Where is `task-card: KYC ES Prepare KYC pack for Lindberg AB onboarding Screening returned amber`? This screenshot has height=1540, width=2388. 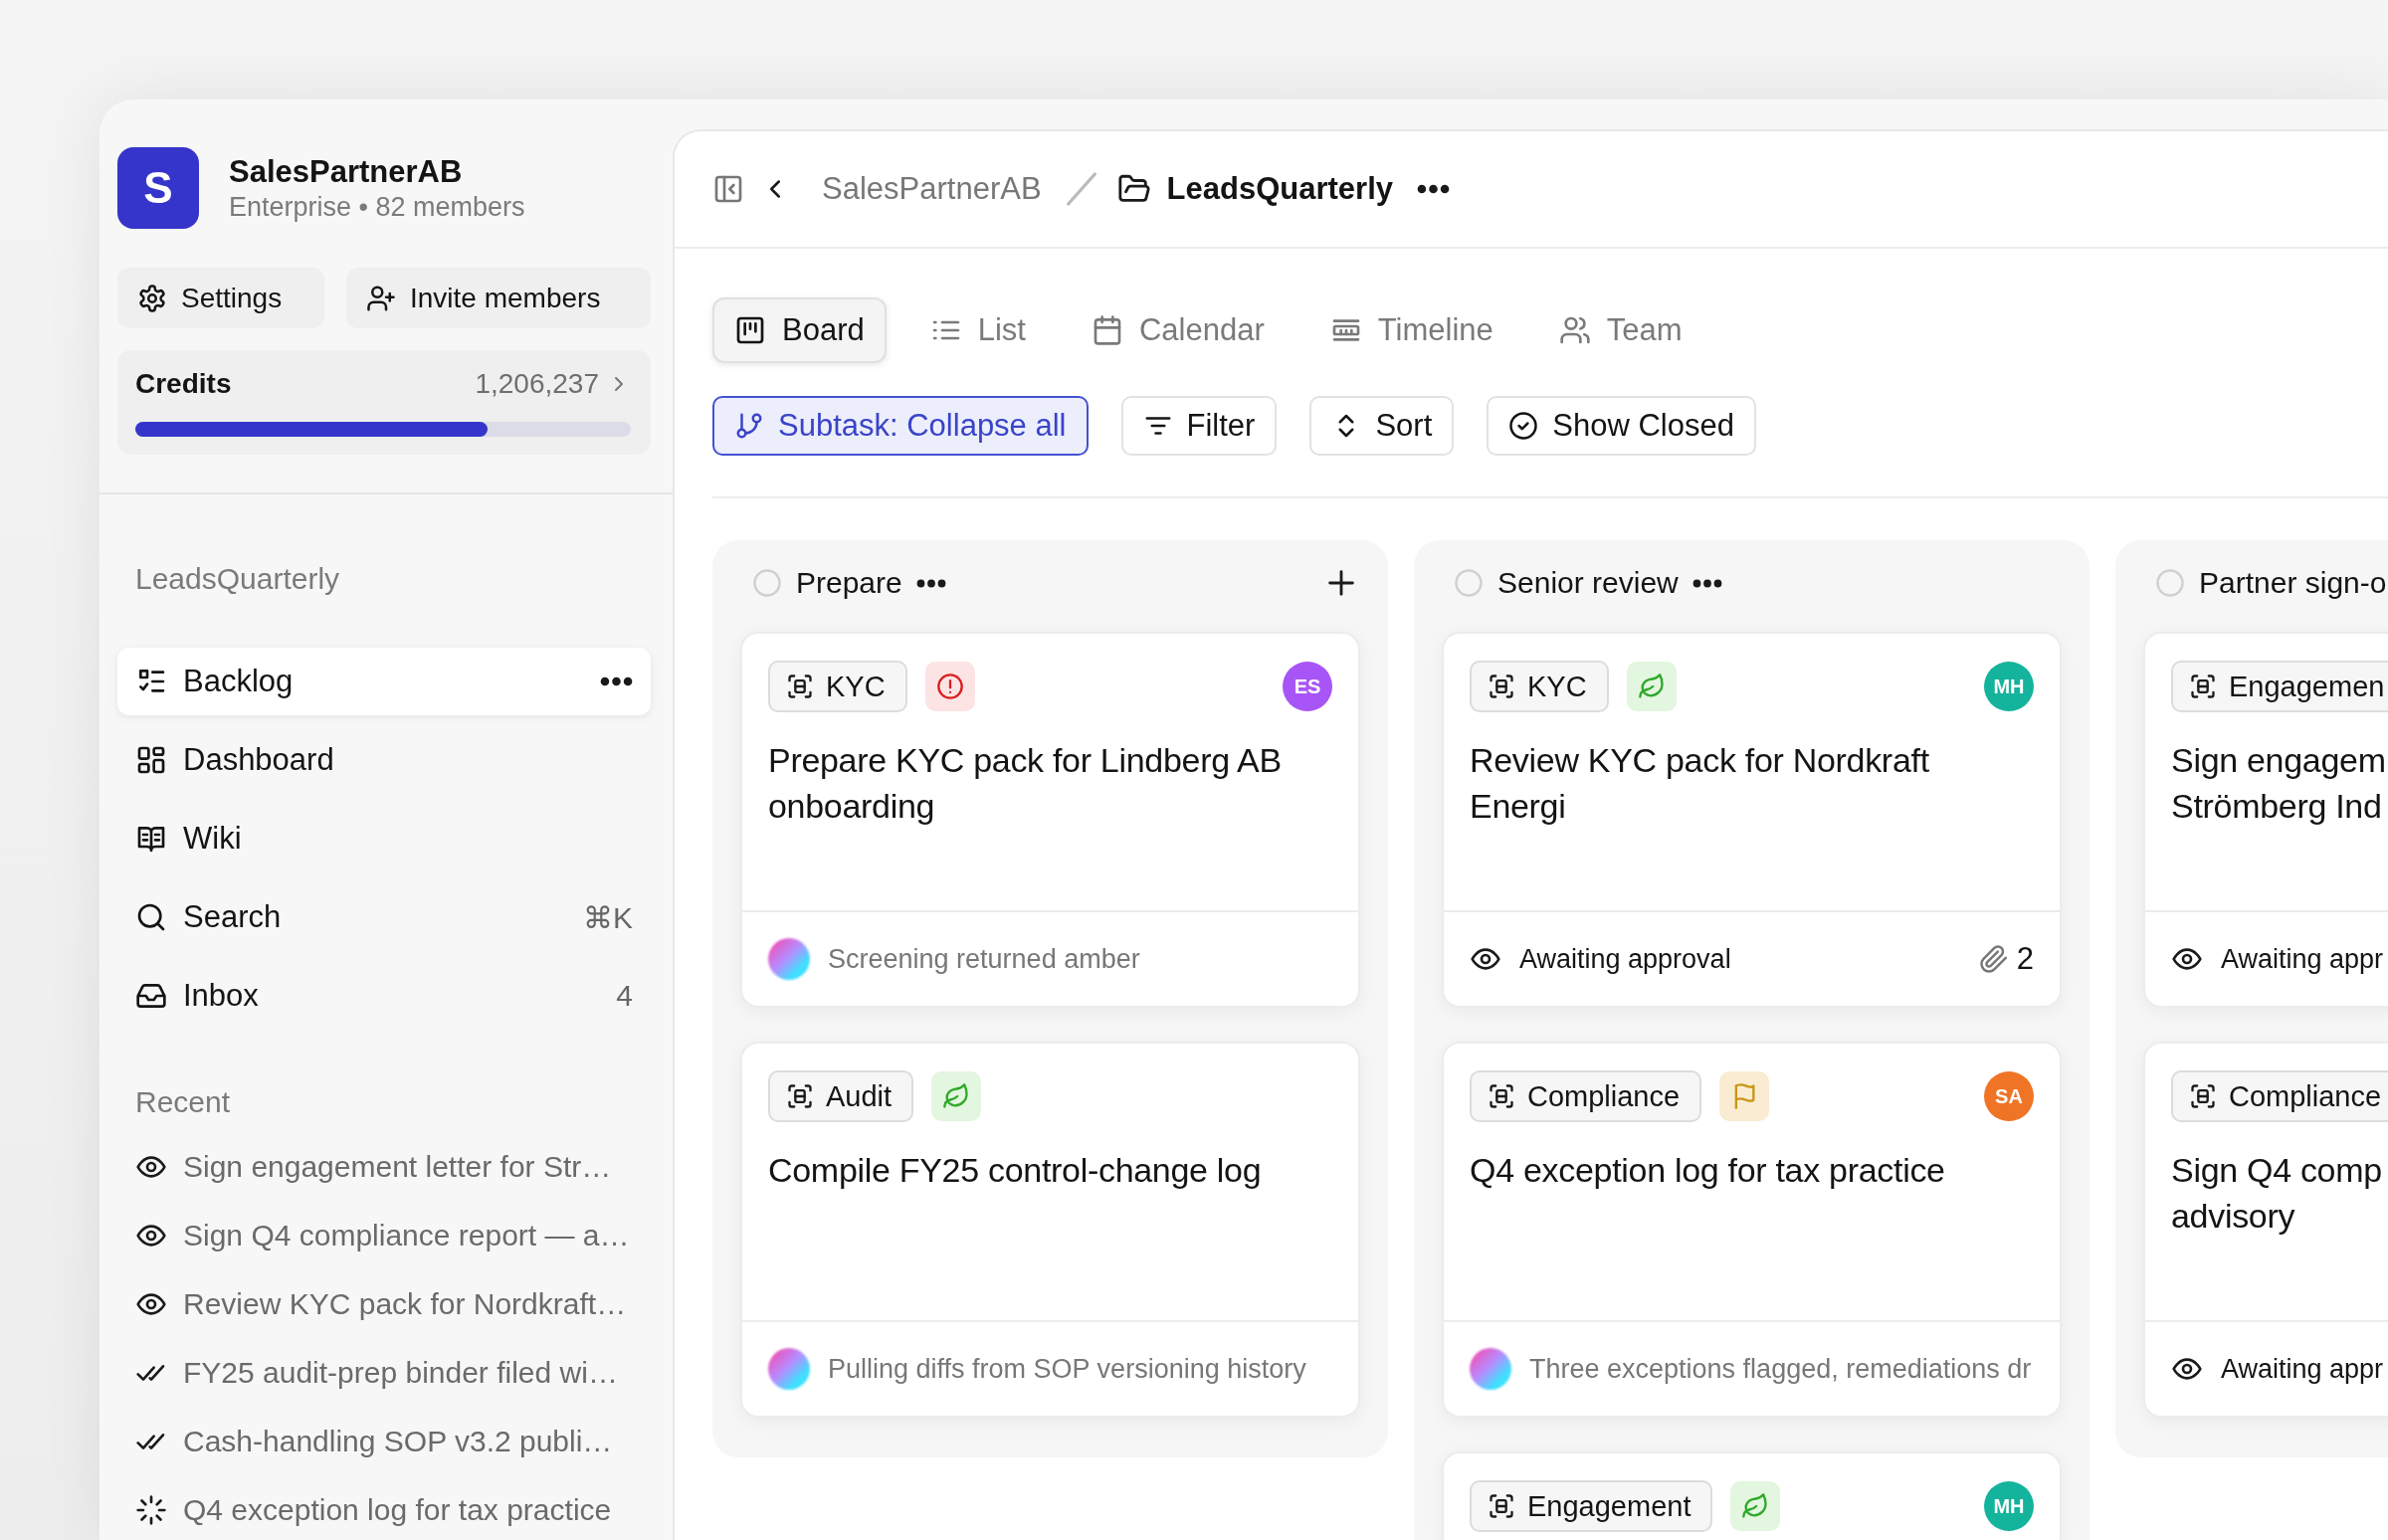 task-card: KYC ES Prepare KYC pack for Lindberg AB onboarding Screening returned amber is located at coordinates (1050, 820).